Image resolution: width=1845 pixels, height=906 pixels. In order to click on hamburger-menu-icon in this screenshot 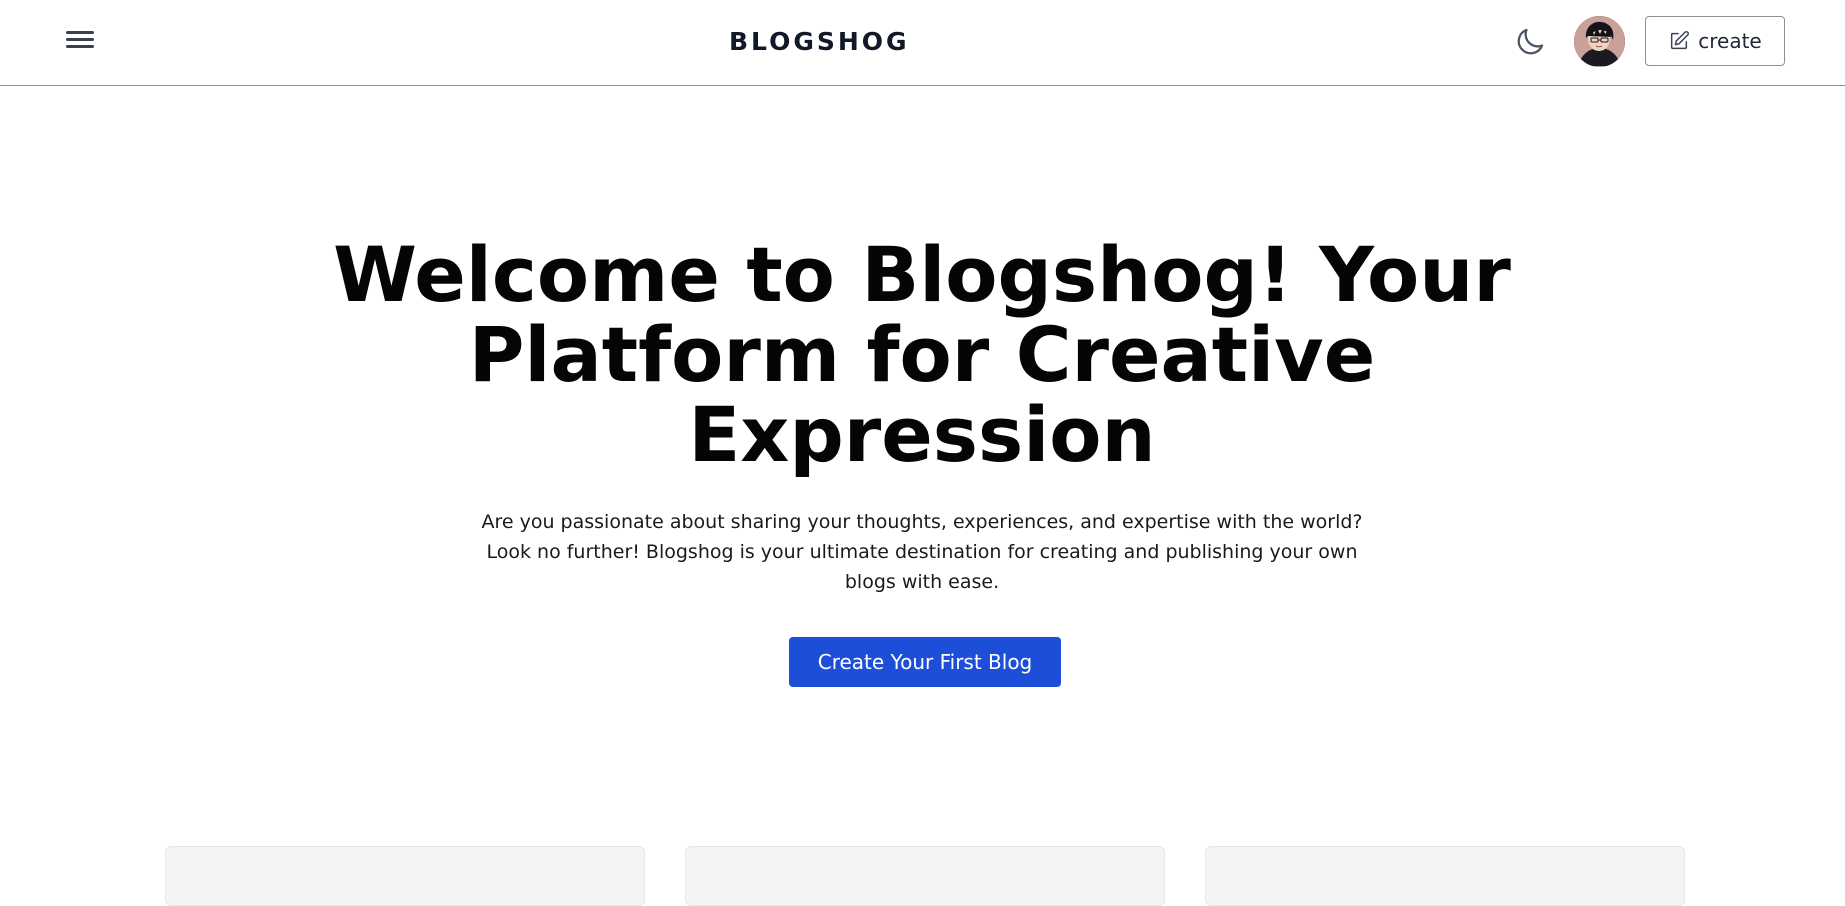, I will do `click(80, 40)`.